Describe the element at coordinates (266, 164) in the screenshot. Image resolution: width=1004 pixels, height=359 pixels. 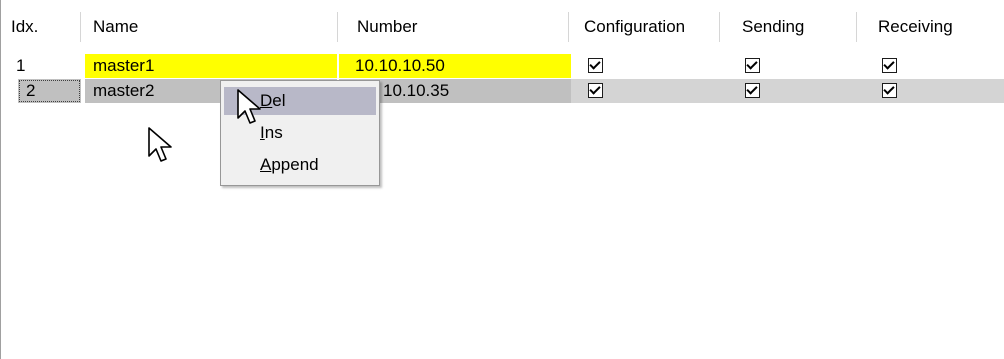
I see `menu-mnemonic: A` at that location.